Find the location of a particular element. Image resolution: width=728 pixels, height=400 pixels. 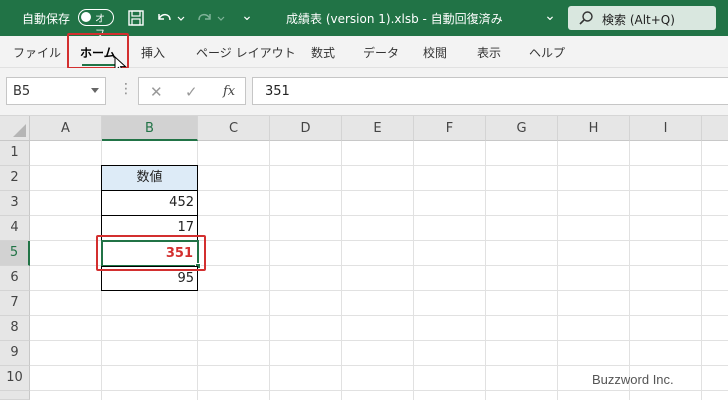

tab-data: データ is located at coordinates (381, 52).